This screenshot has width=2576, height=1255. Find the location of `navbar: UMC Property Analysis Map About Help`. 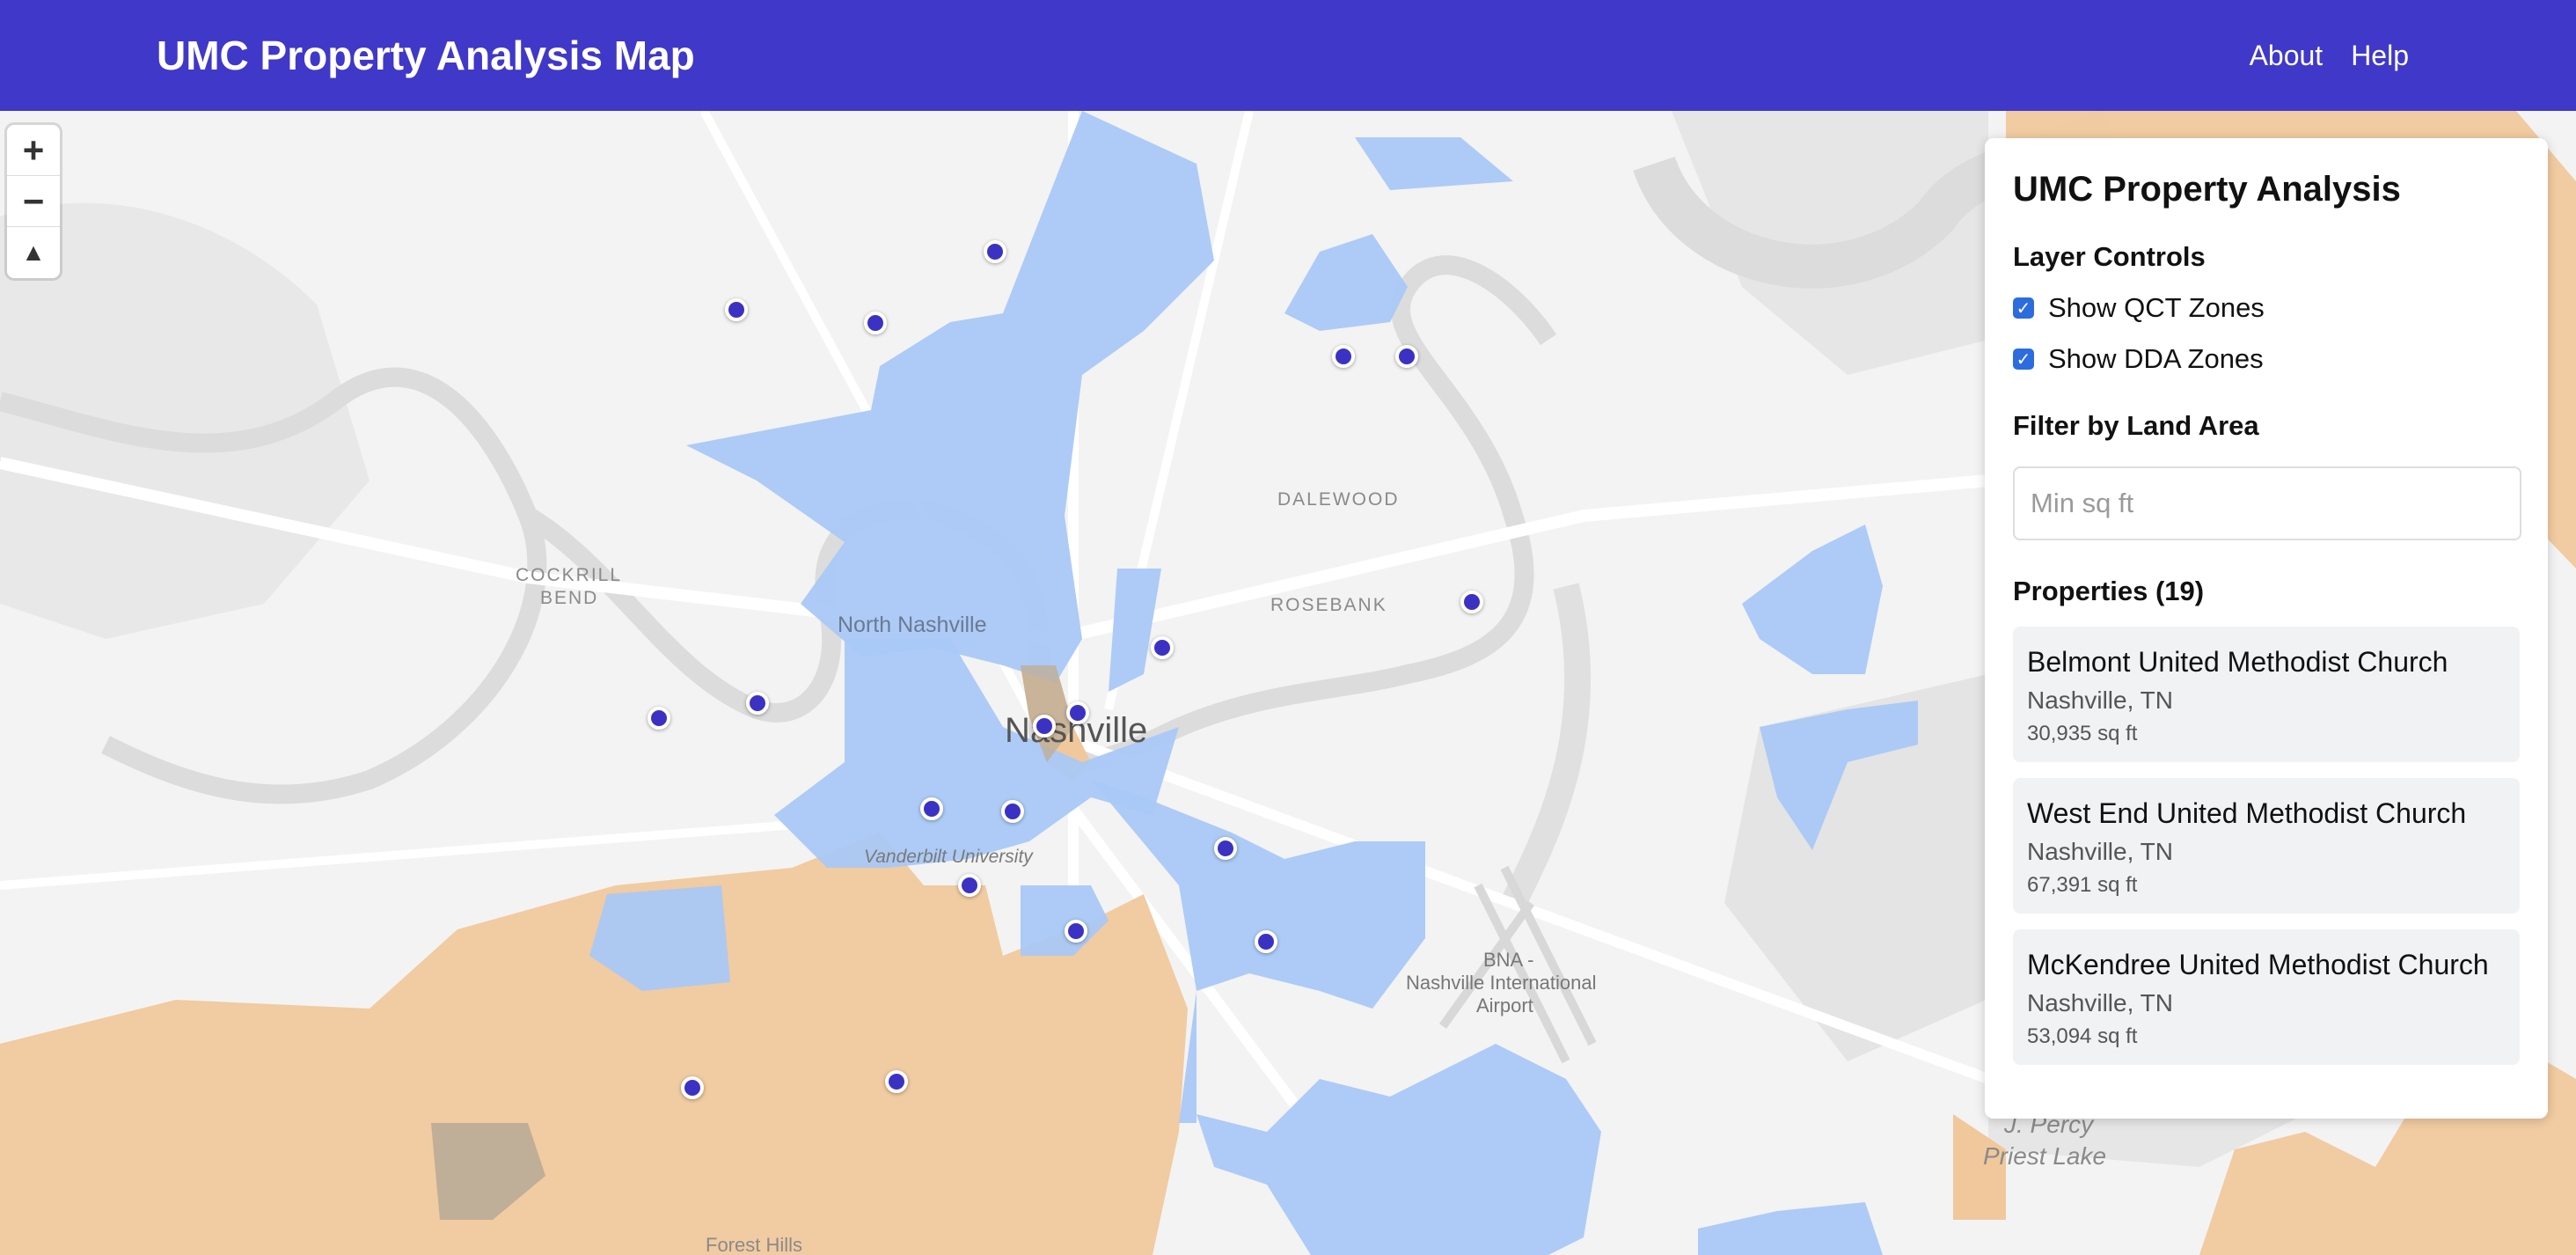

navbar: UMC Property Analysis Map About Help is located at coordinates (1288, 55).